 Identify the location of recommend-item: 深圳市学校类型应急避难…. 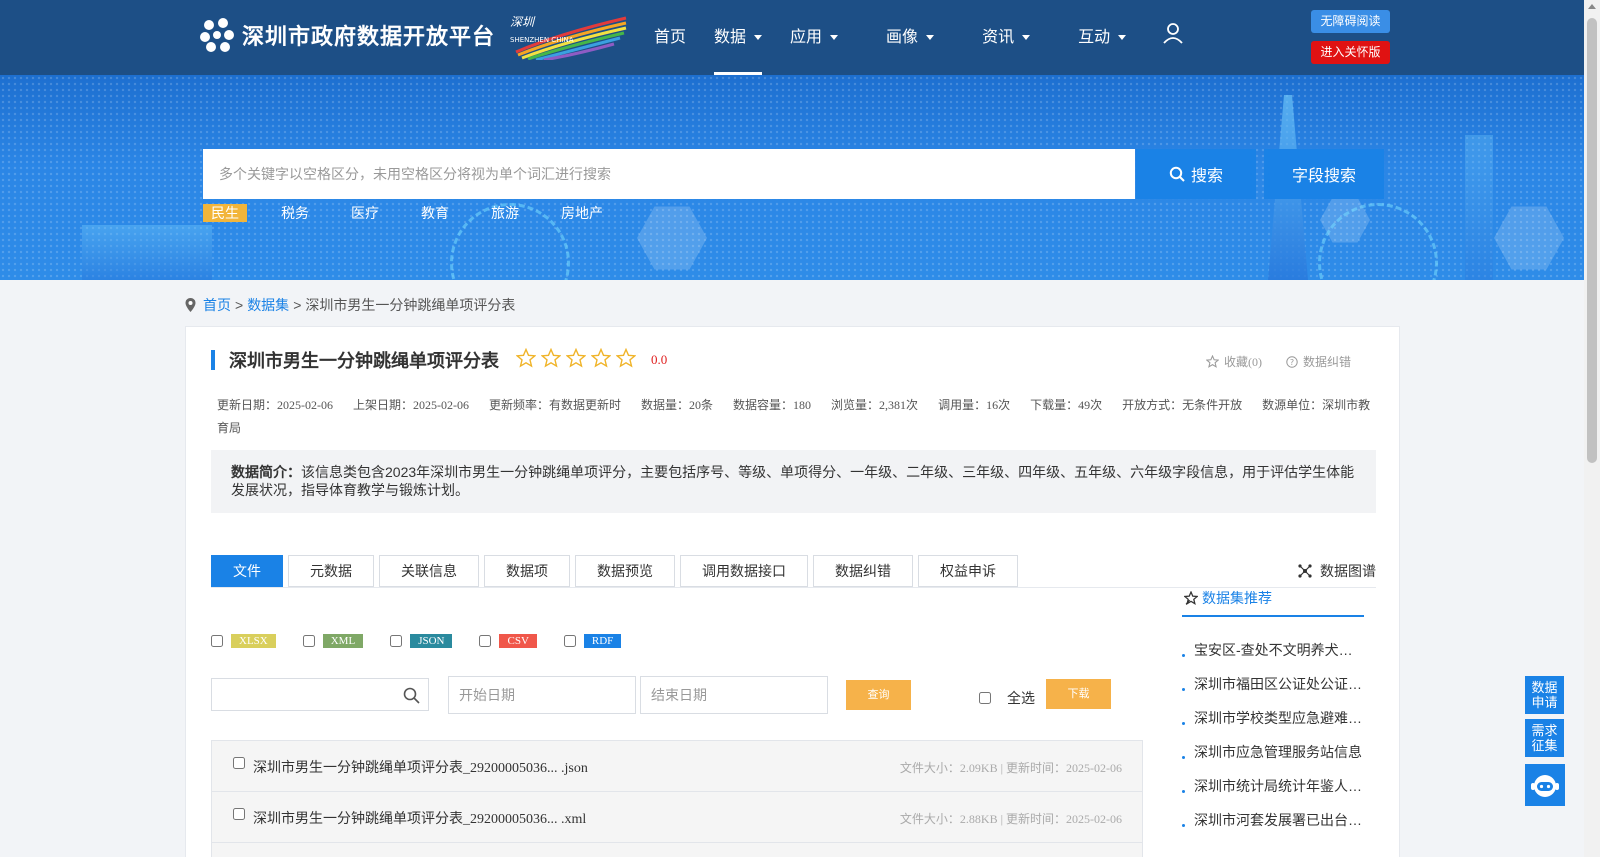
(1273, 718).